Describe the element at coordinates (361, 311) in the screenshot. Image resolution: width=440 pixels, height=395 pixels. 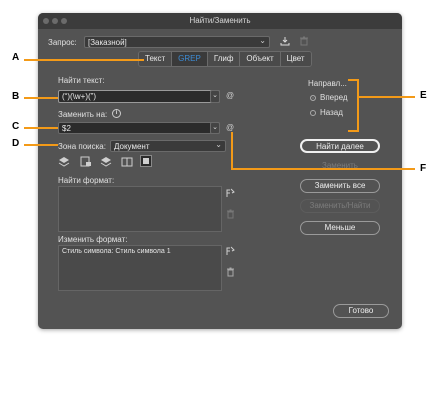
I see `done-button: Готово` at that location.